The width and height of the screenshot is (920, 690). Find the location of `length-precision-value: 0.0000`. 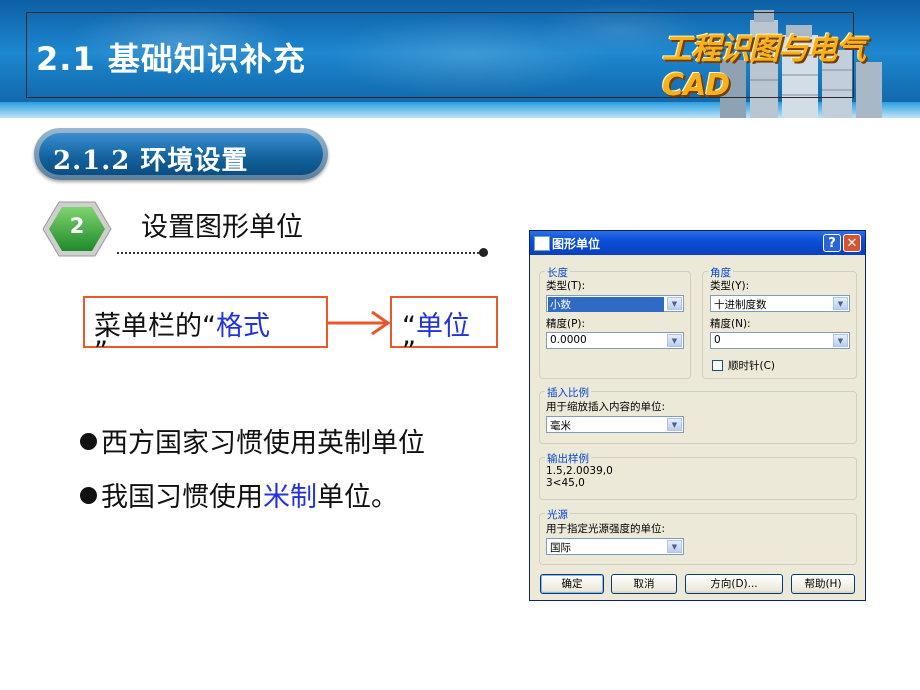

length-precision-value: 0.0000 is located at coordinates (568, 340).